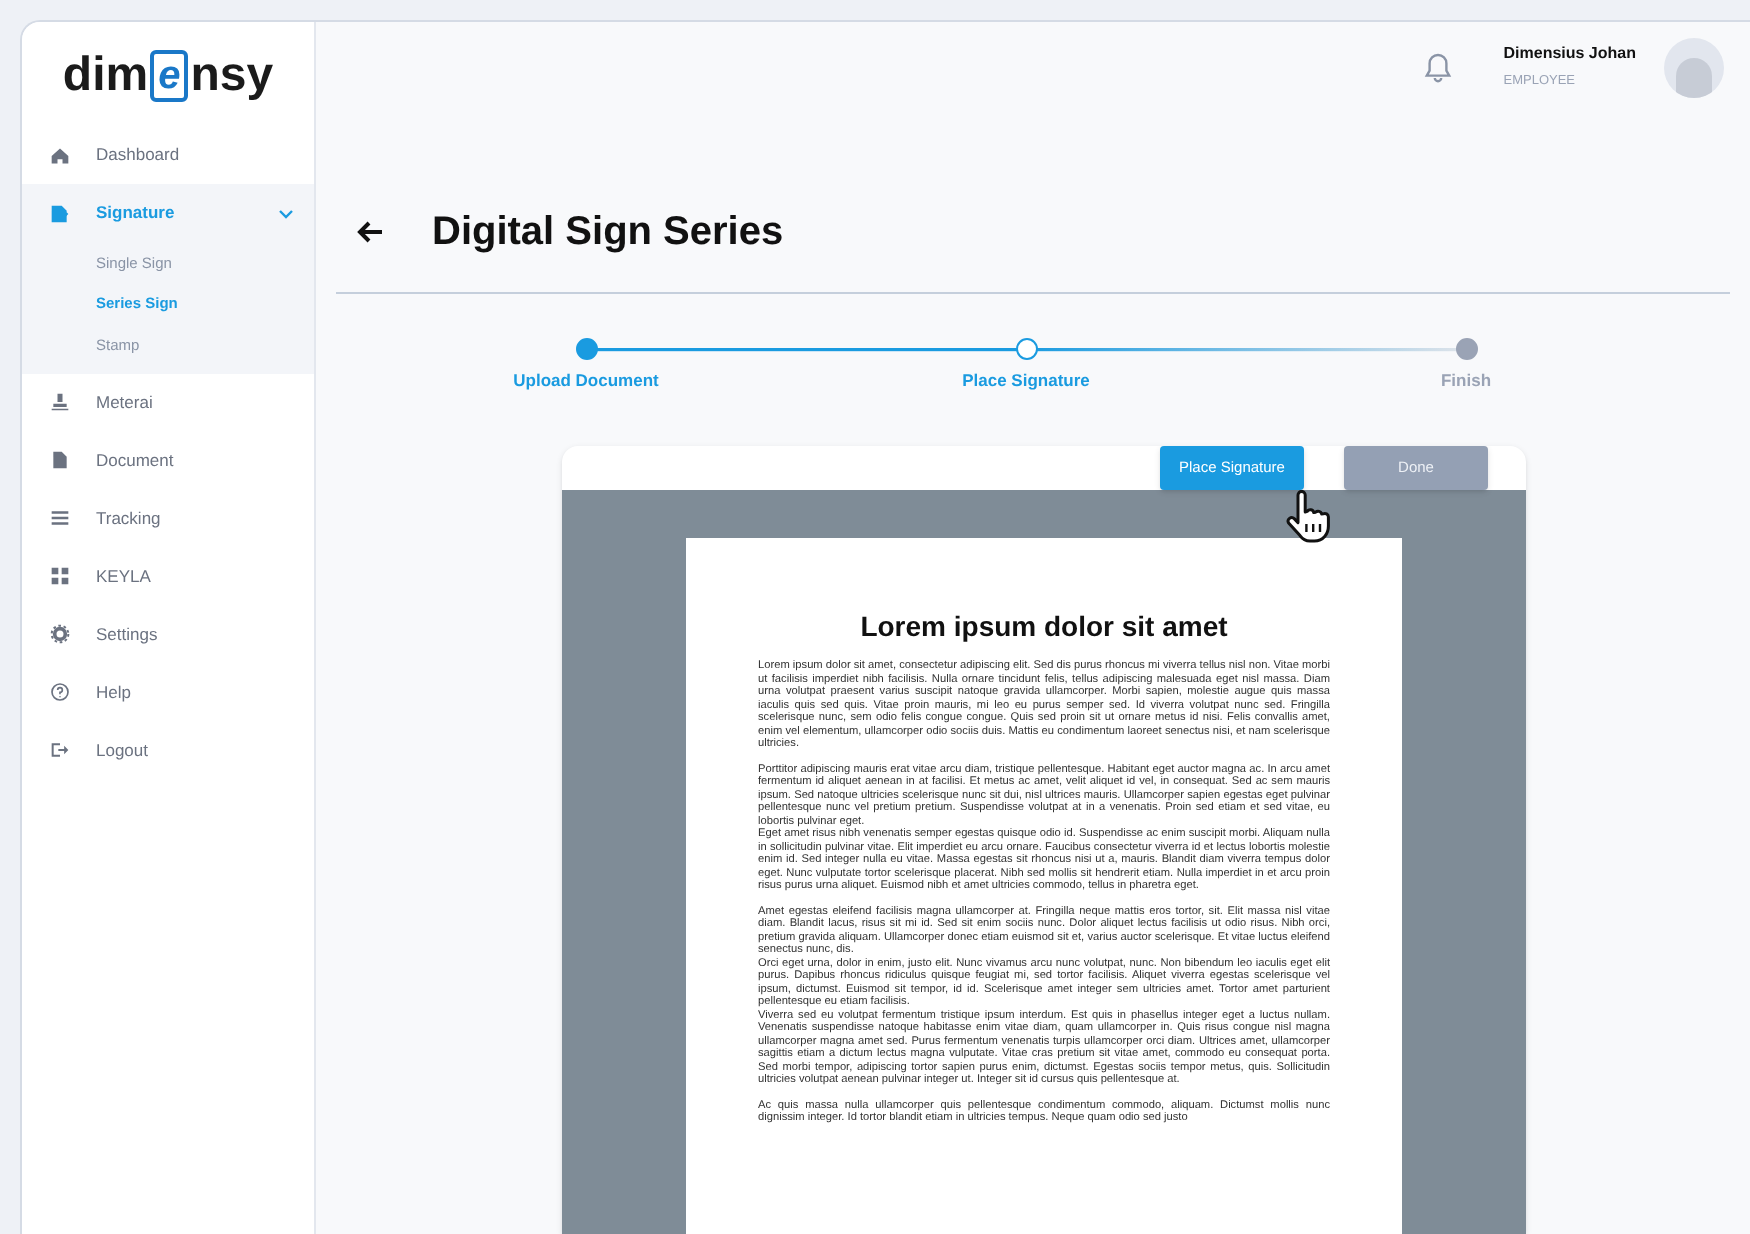 The height and width of the screenshot is (1234, 1750). I want to click on sidebar-item: Logout, so click(168, 750).